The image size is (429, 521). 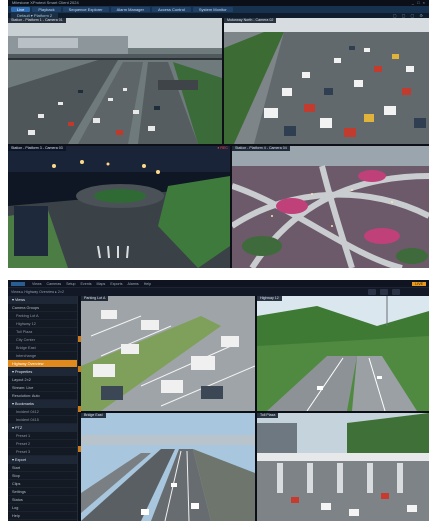 What do you see at coordinates (116, 284) in the screenshot?
I see `menu-item: Exports` at bounding box center [116, 284].